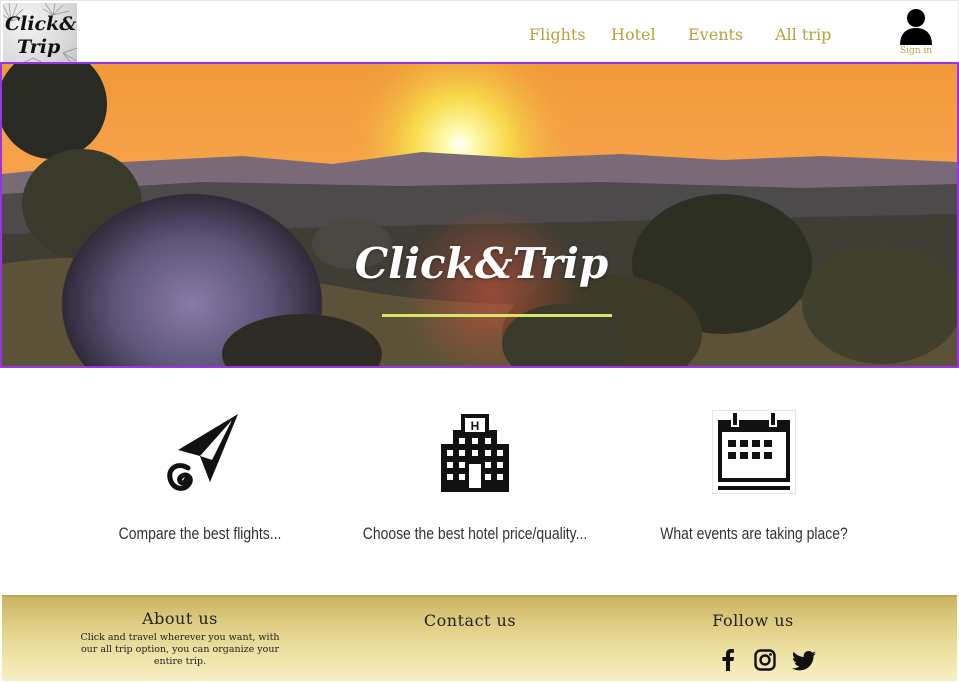 The width and height of the screenshot is (959, 683). I want to click on footer-about-line1: Click and travel wherever you want, with, so click(180, 637).